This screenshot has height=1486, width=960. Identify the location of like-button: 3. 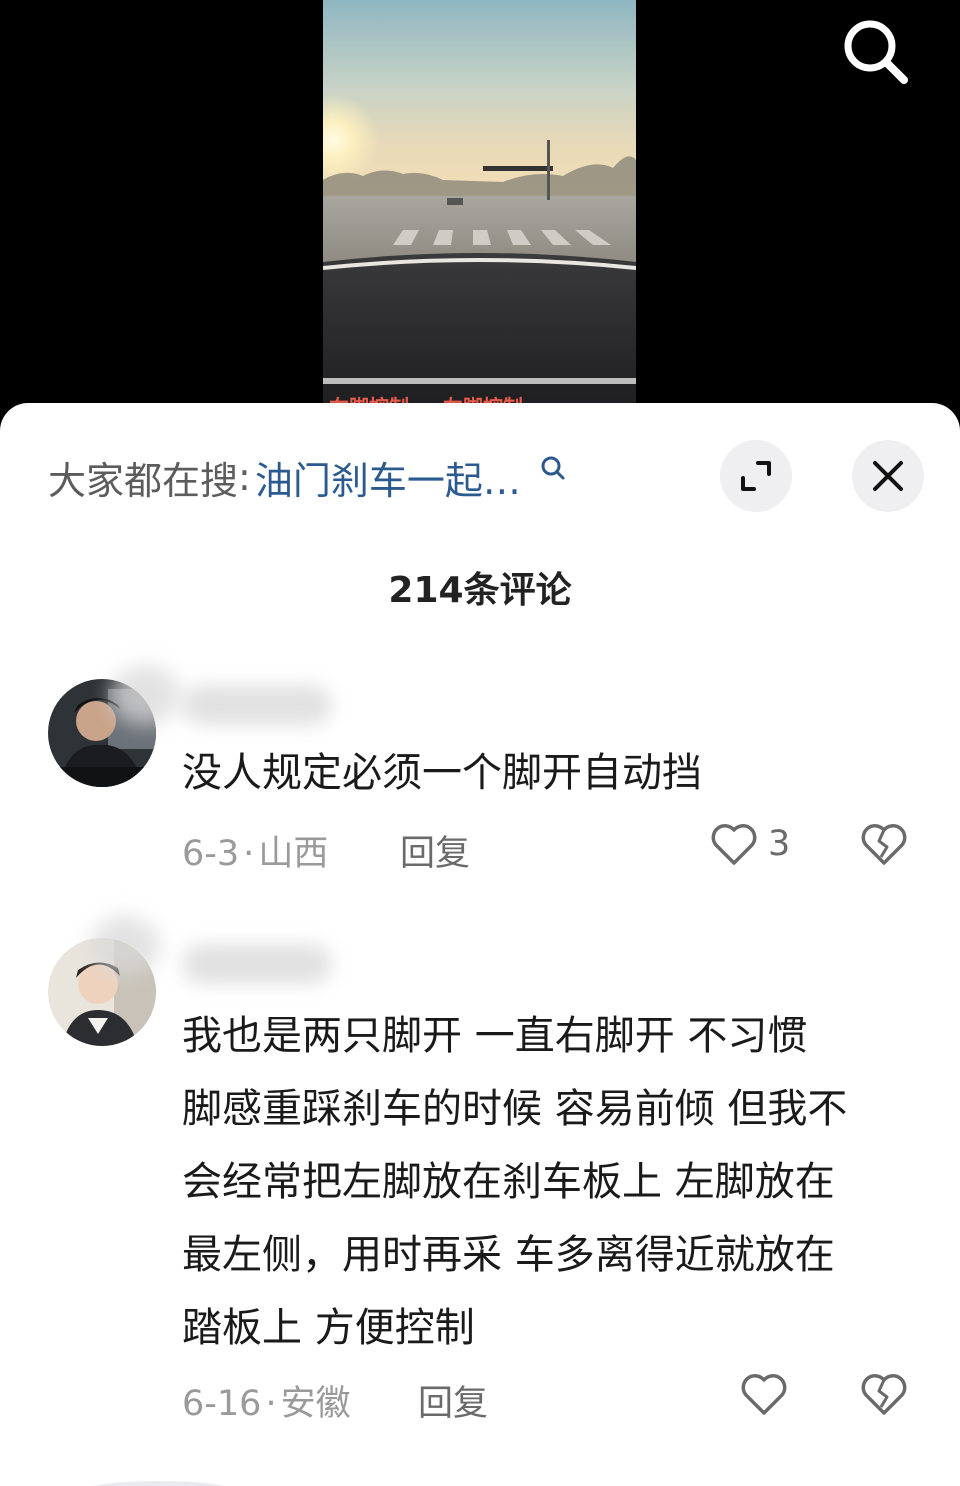
(750, 844).